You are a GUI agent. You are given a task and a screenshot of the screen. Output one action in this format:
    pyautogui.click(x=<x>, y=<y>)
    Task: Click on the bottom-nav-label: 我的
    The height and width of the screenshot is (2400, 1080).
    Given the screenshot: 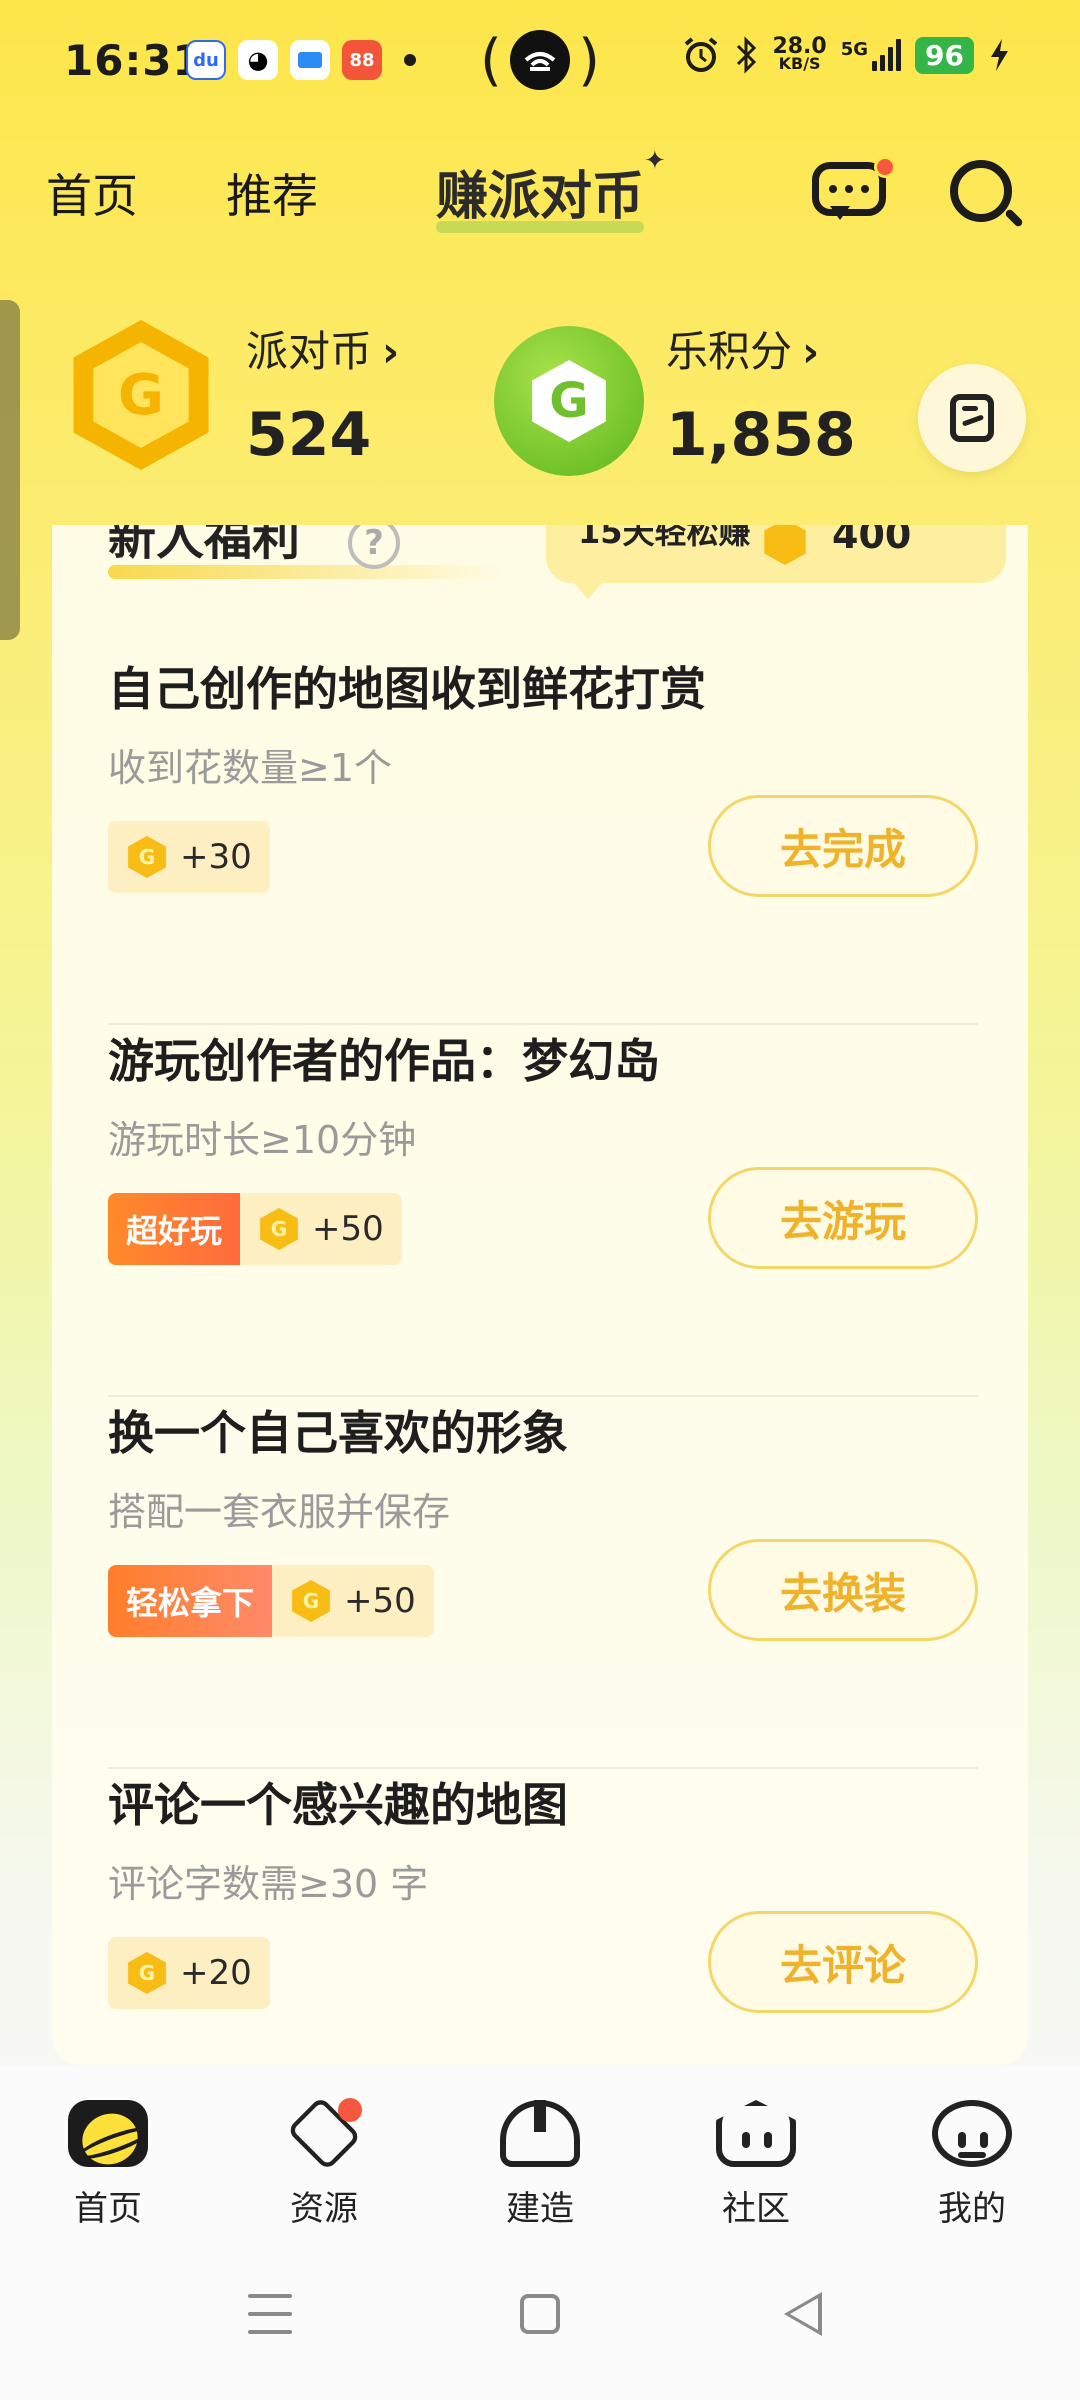 What is the action you would take?
    pyautogui.click(x=972, y=2209)
    